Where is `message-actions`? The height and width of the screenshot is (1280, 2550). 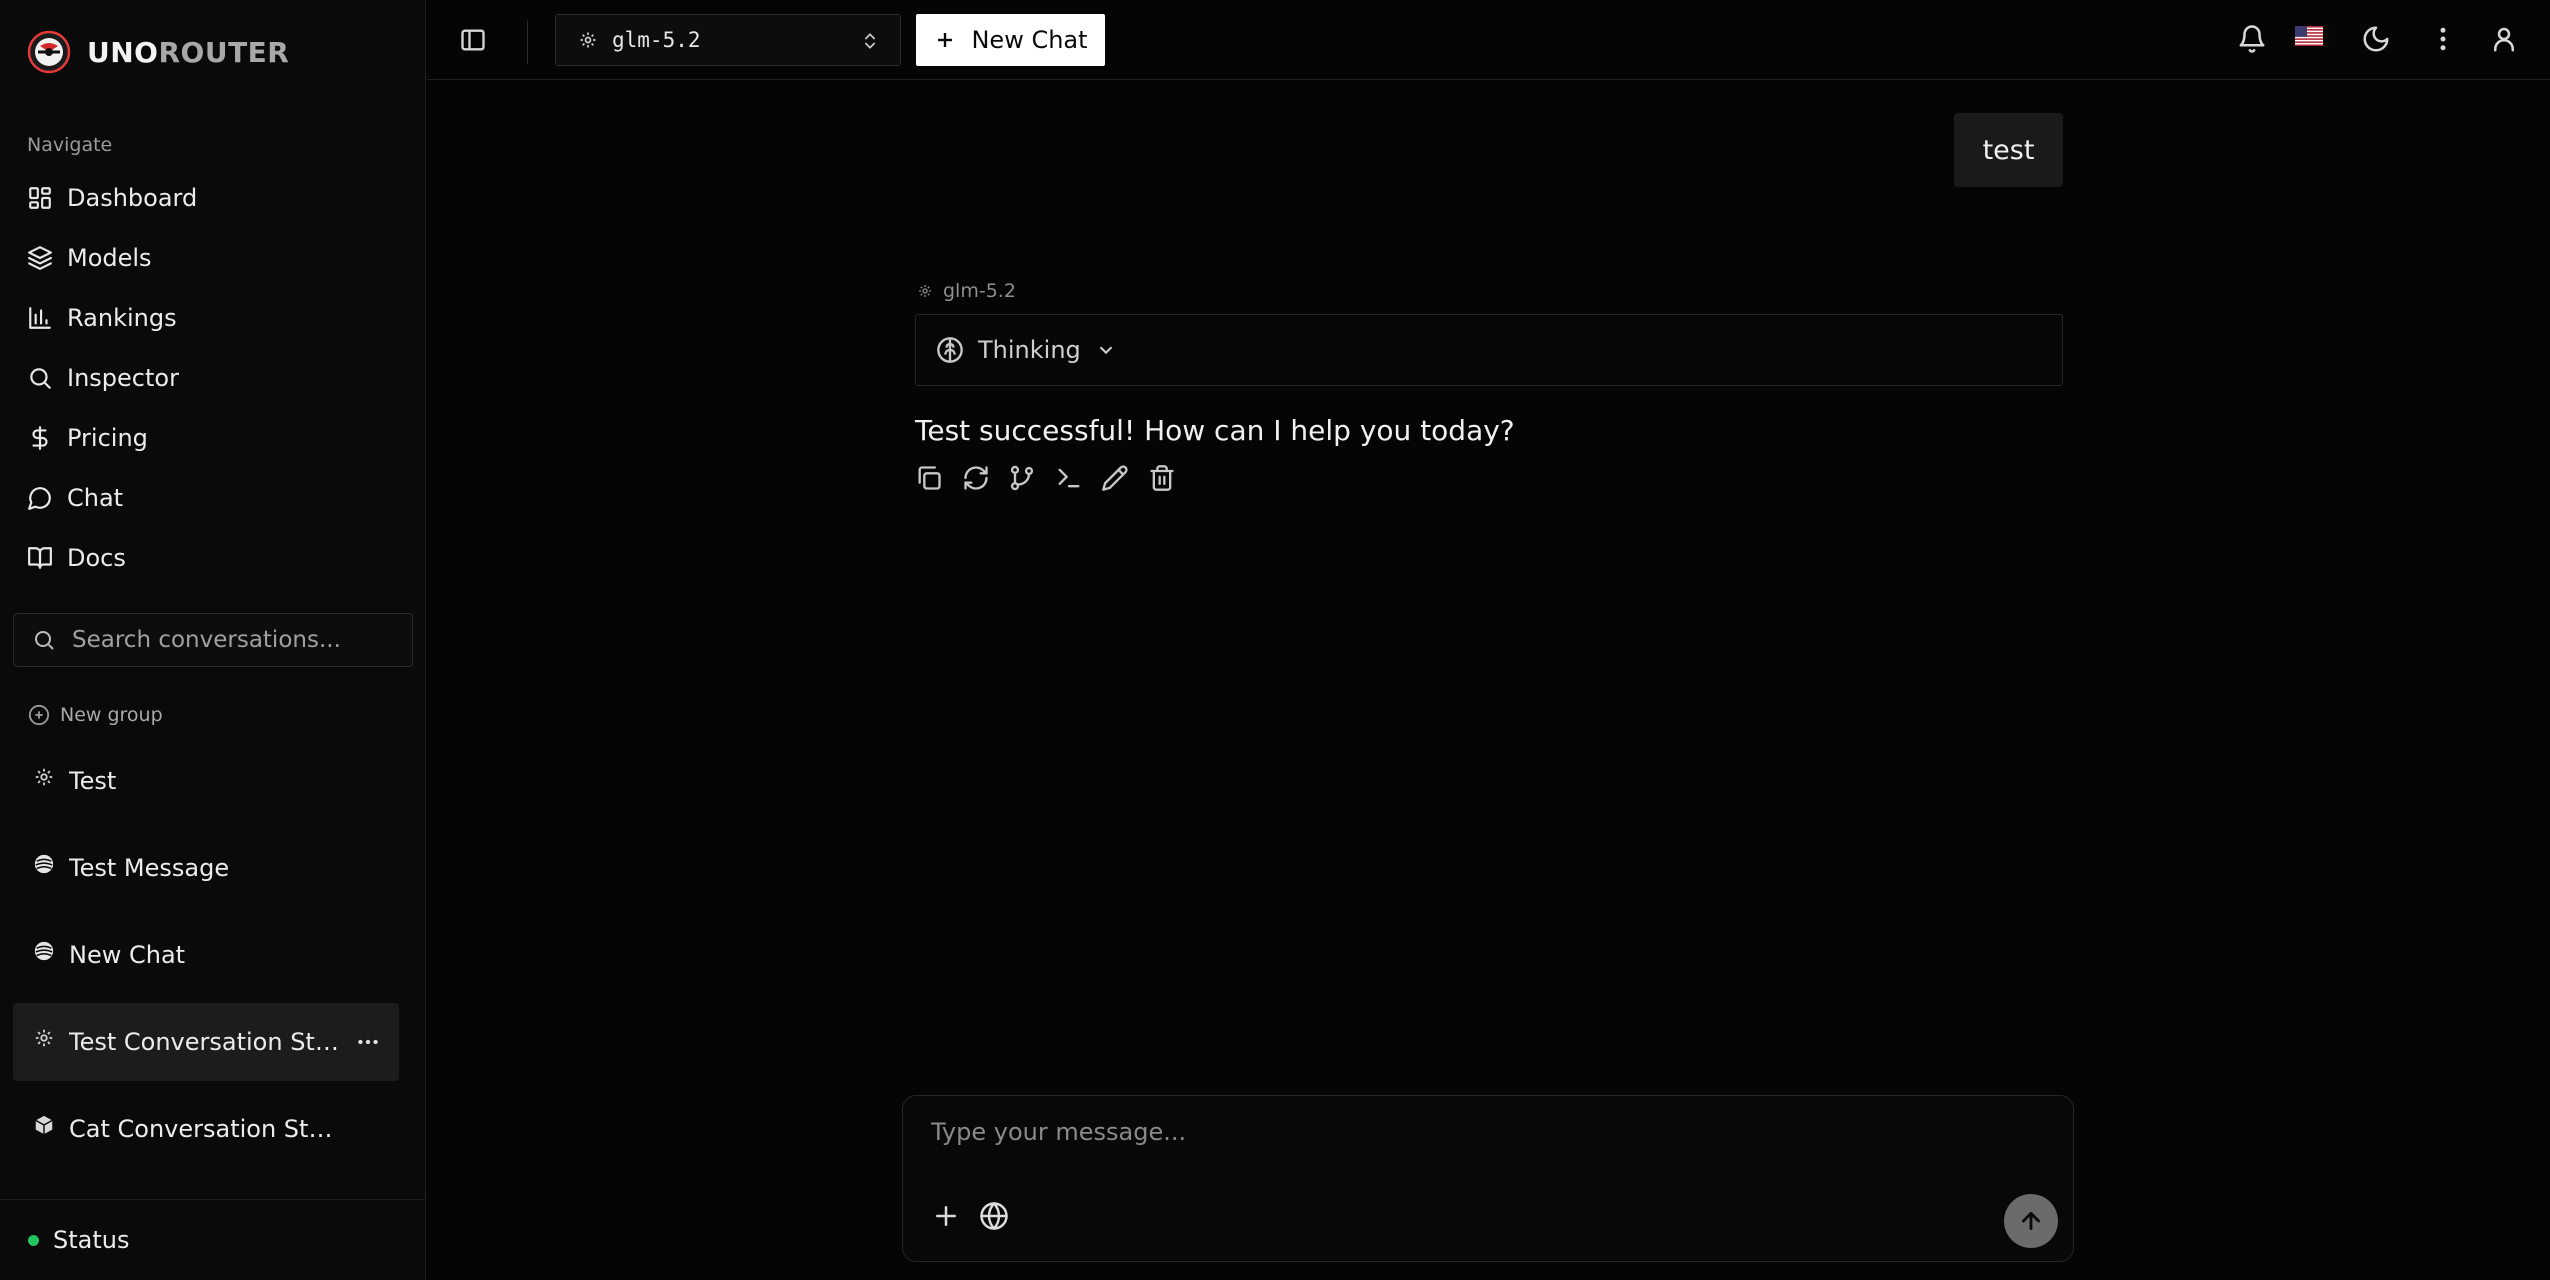
message-actions is located at coordinates (1054, 478).